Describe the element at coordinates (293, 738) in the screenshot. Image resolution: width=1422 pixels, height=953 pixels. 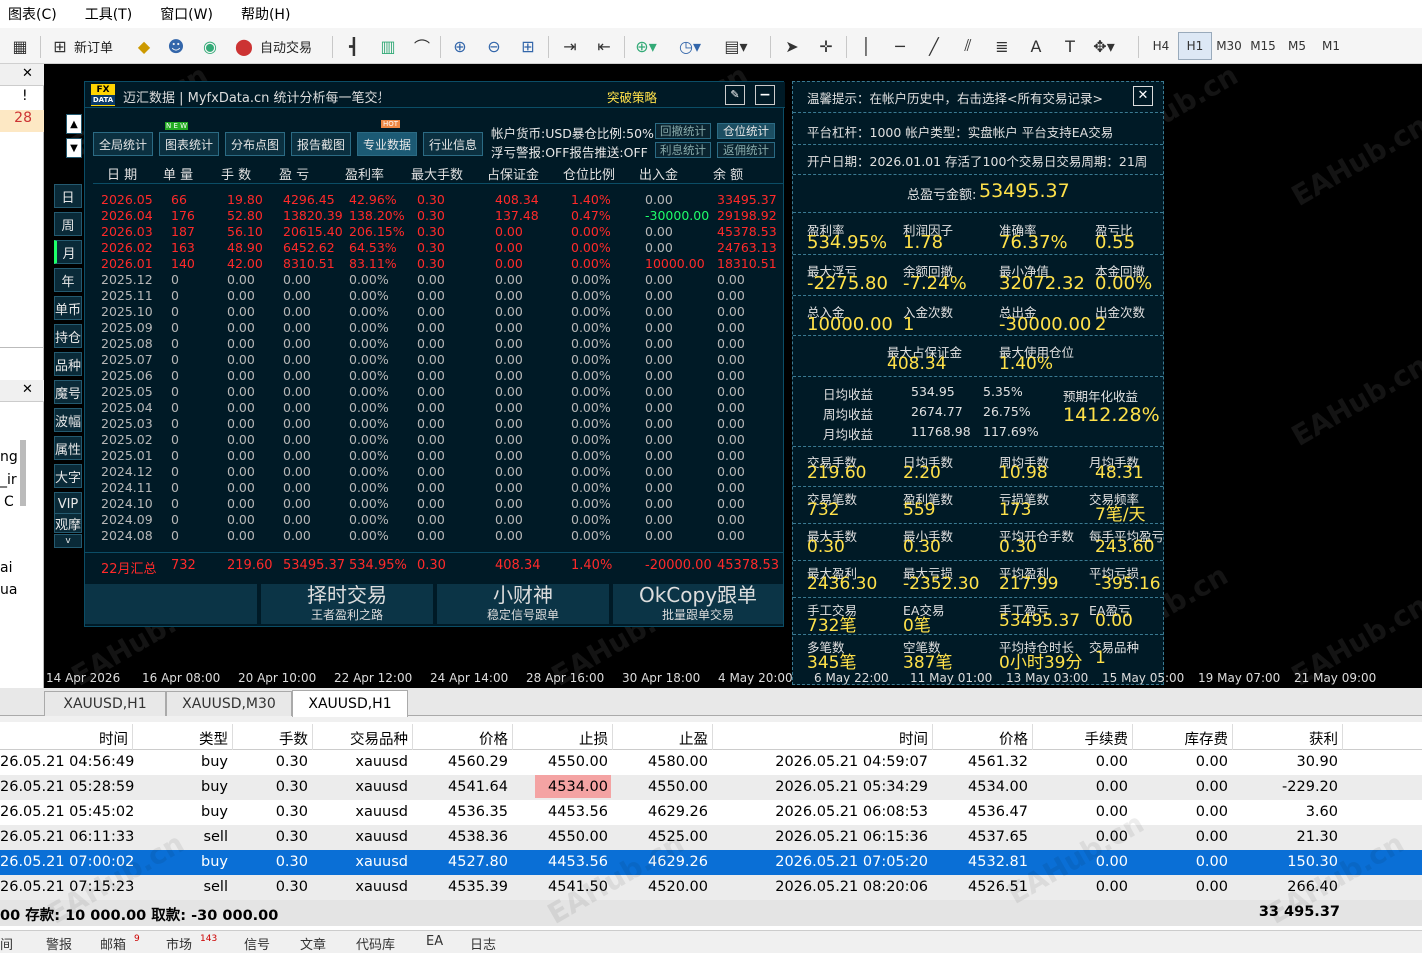
I see `column-header: 手数` at that location.